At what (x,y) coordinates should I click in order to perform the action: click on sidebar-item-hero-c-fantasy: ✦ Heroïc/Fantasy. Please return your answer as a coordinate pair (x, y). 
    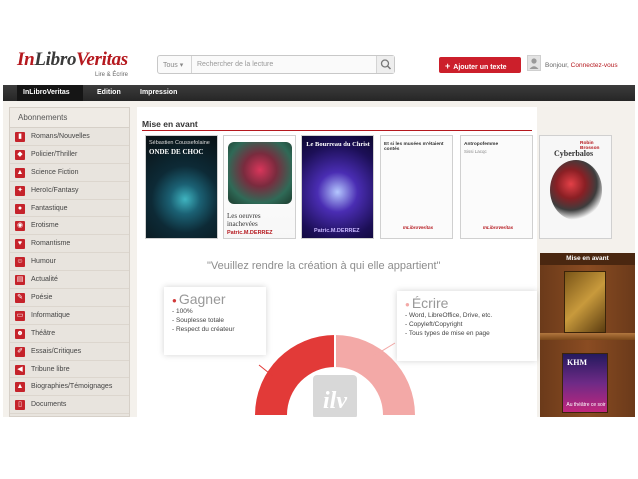
    Looking at the image, I should click on (69, 191).